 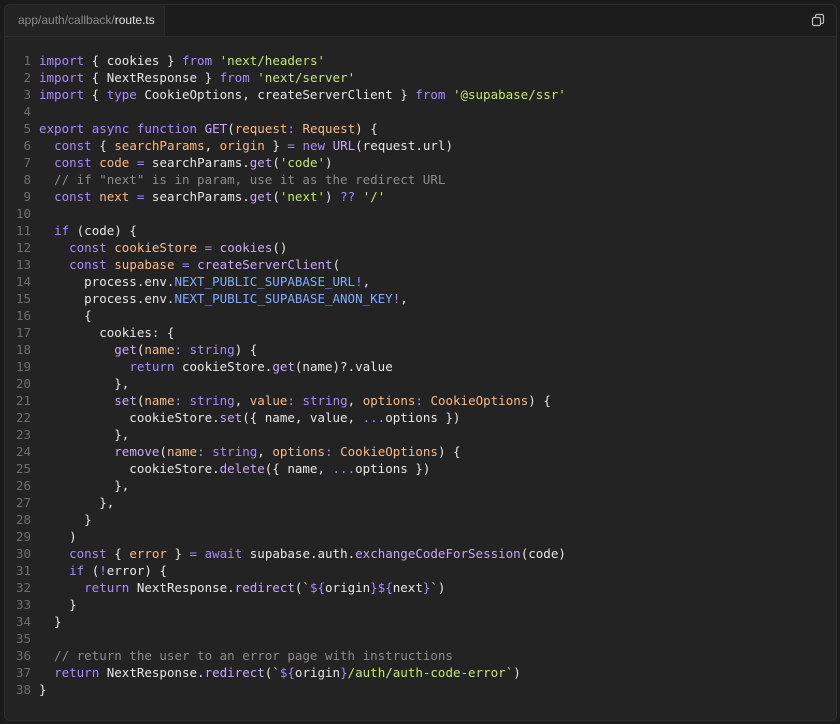 I want to click on line-number: 16, so click(x=23, y=315).